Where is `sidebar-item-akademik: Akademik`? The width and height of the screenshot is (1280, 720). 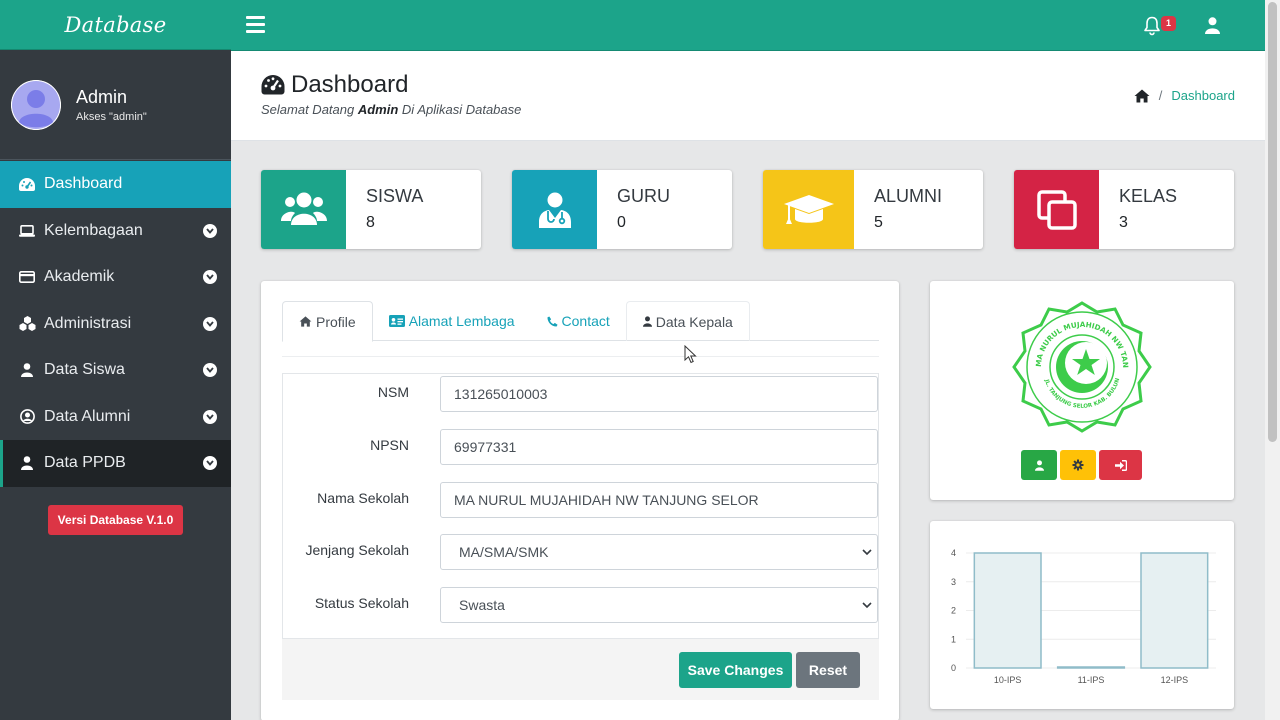
sidebar-item-akademik: Akademik is located at coordinates (115, 277).